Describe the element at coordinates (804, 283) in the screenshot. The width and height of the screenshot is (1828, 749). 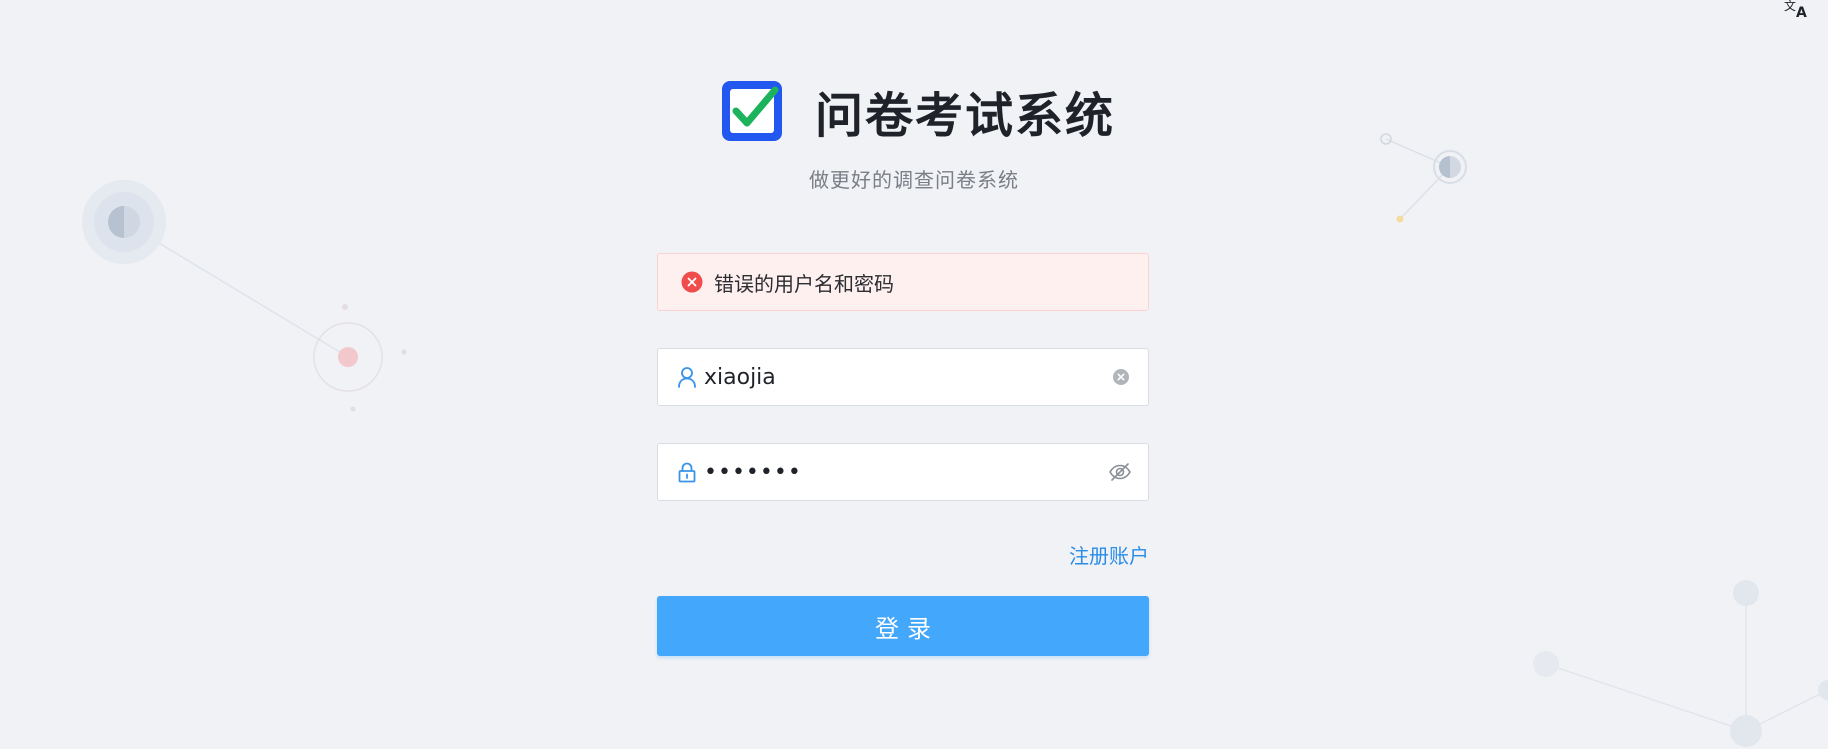
I see `error-alert-message: 错误的用户名和密码` at that location.